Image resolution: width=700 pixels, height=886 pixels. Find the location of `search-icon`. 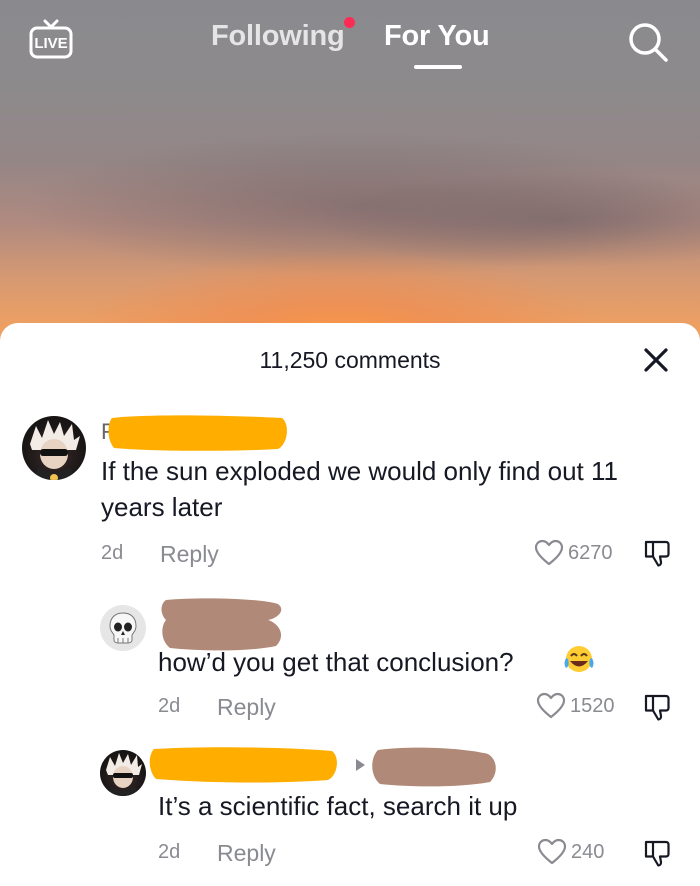

search-icon is located at coordinates (648, 42).